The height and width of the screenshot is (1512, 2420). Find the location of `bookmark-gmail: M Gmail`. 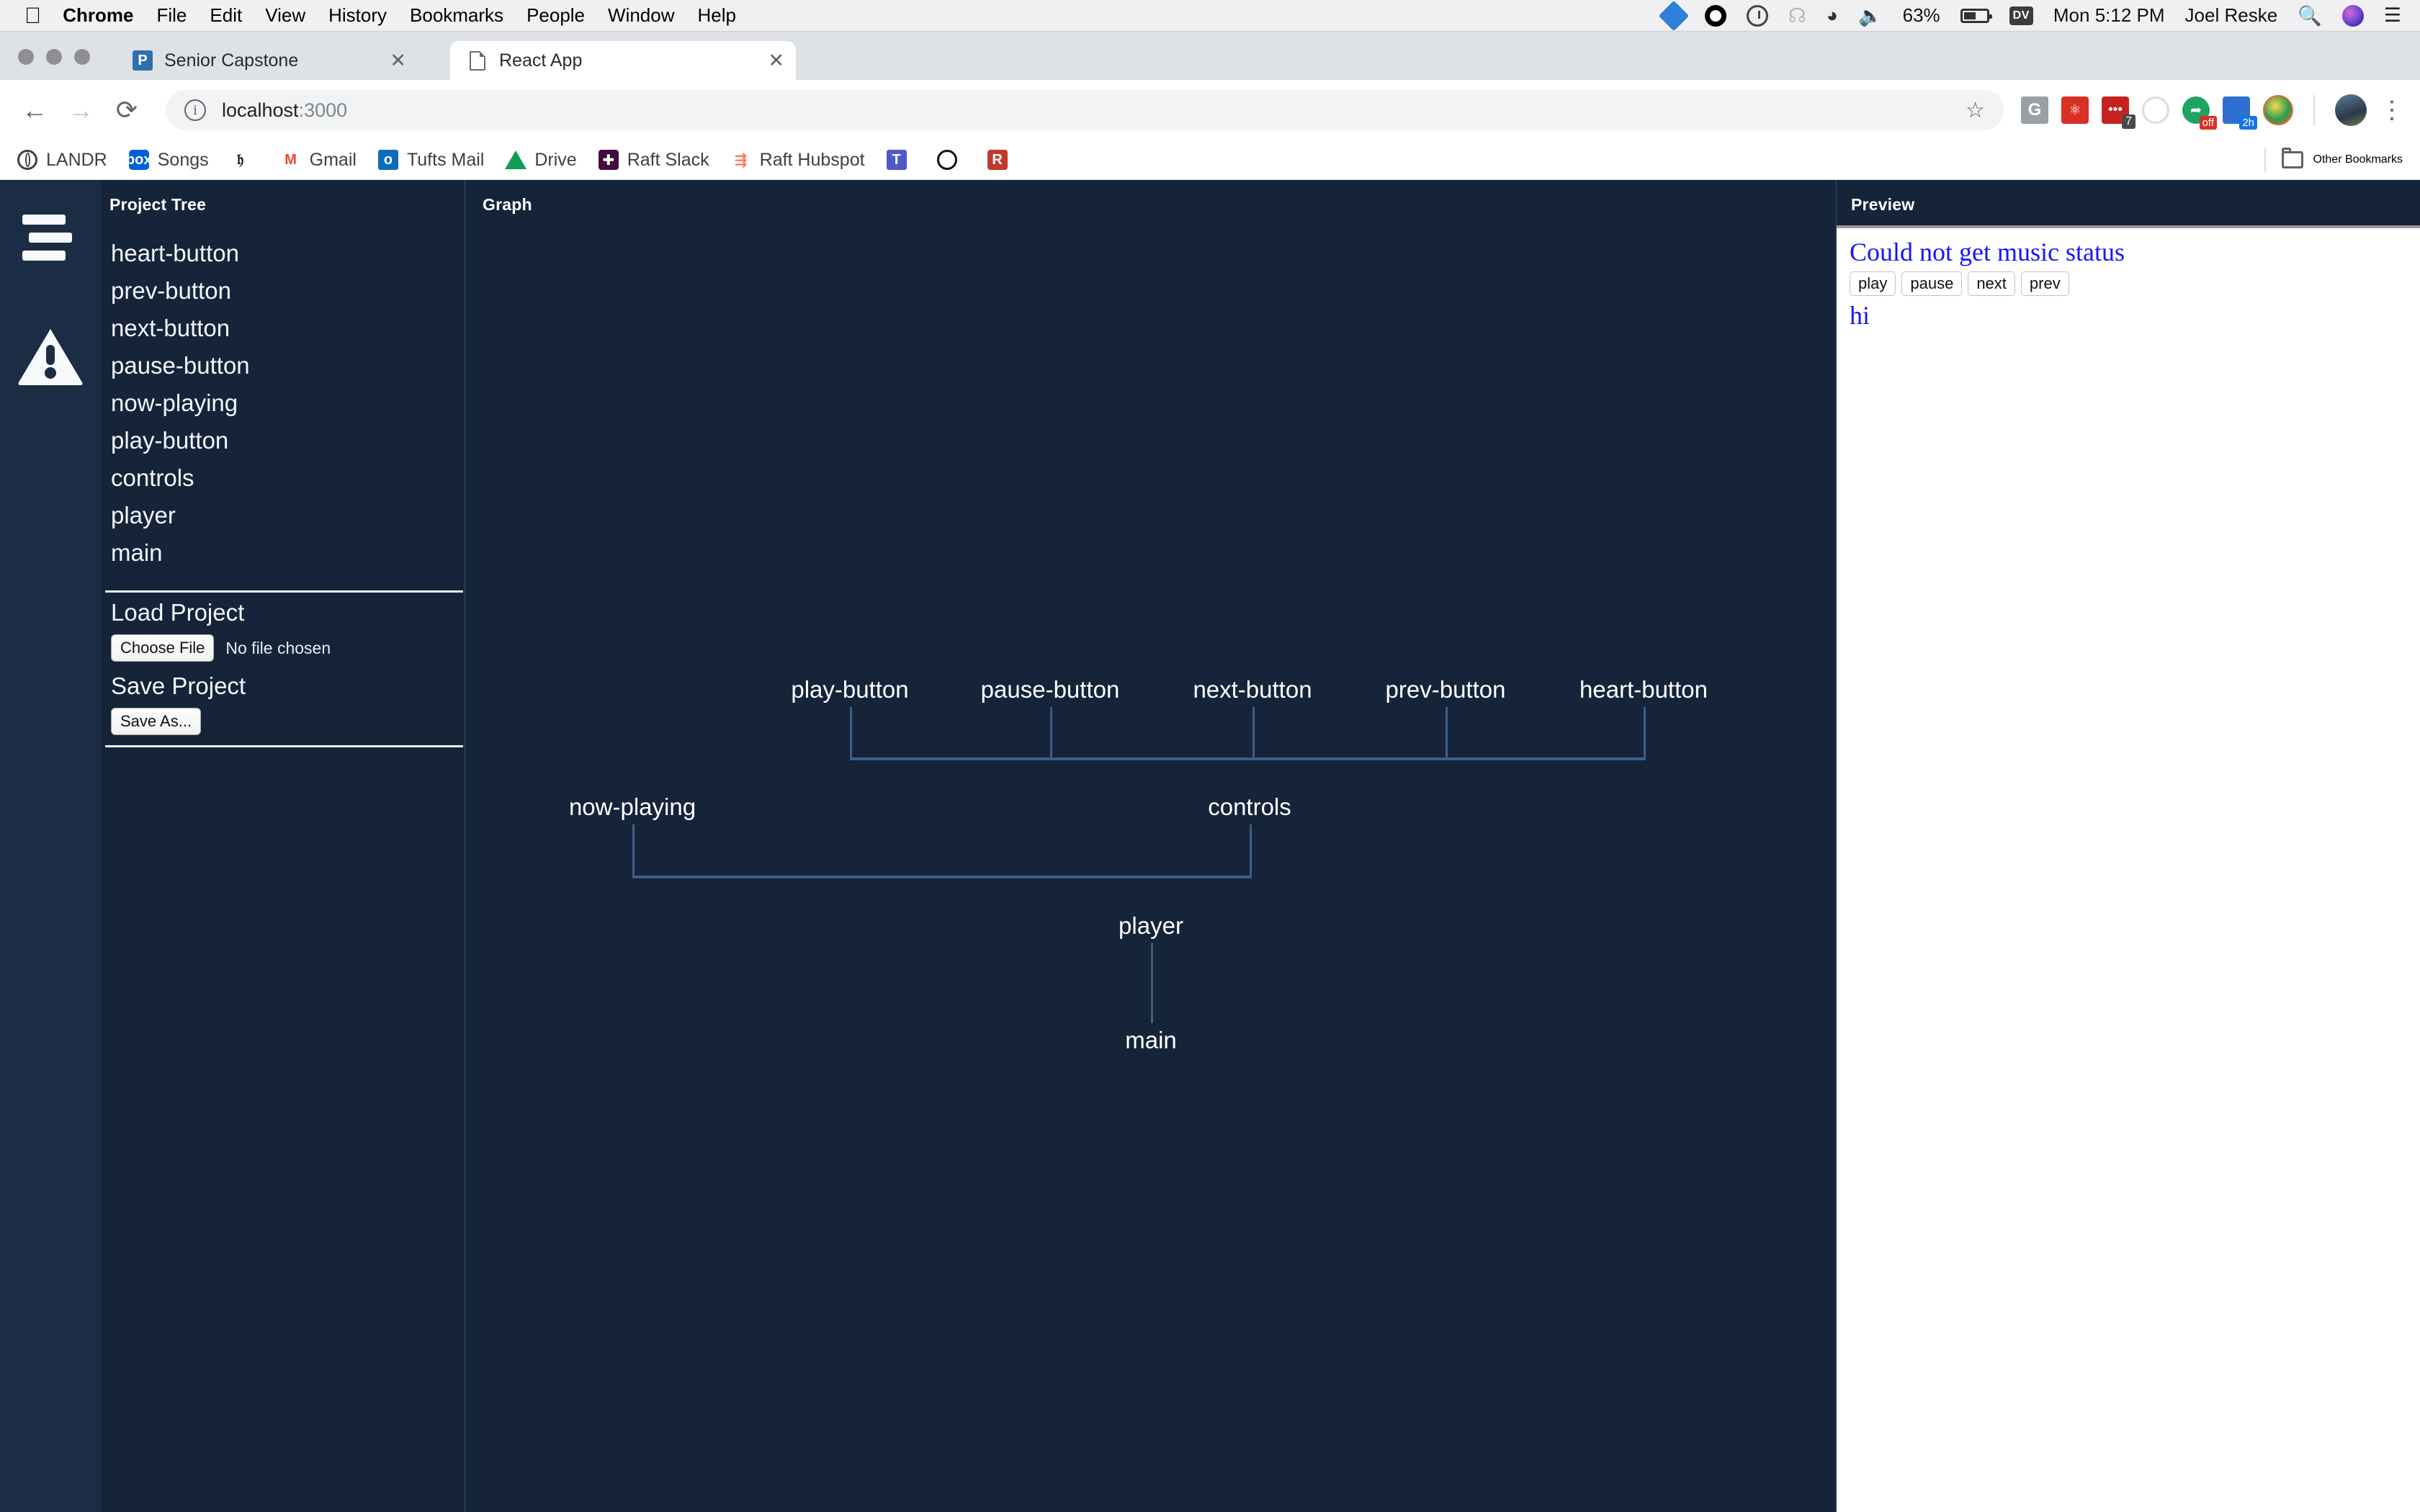

bookmark-gmail: M Gmail is located at coordinates (319, 160).